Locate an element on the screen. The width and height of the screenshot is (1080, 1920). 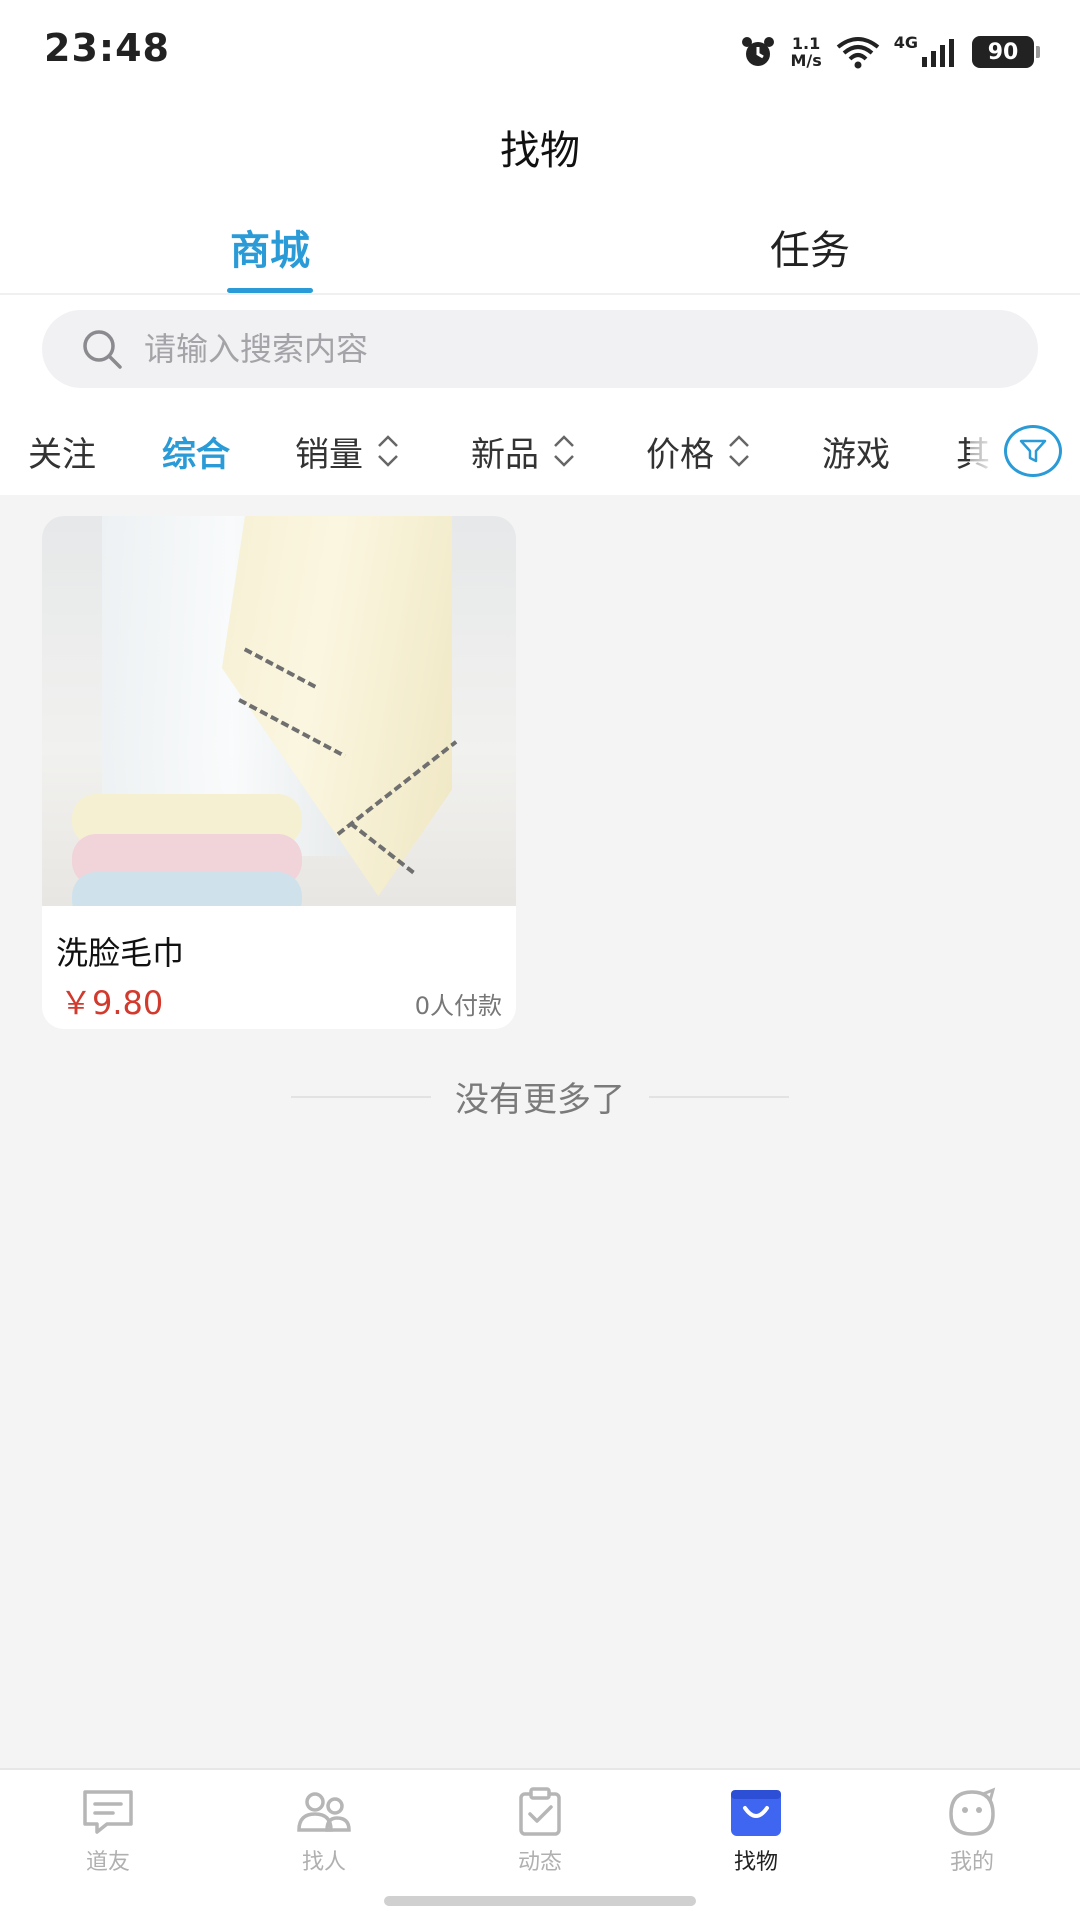
status-icons: 1.1 M/s 4G 90 is located at coordinates (890, 52).